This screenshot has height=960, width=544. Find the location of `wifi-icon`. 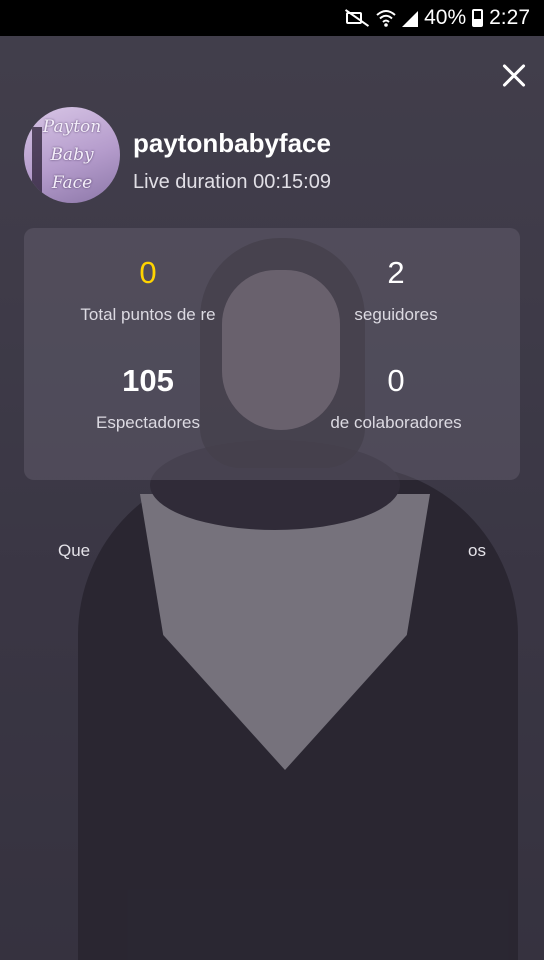

wifi-icon is located at coordinates (386, 18).